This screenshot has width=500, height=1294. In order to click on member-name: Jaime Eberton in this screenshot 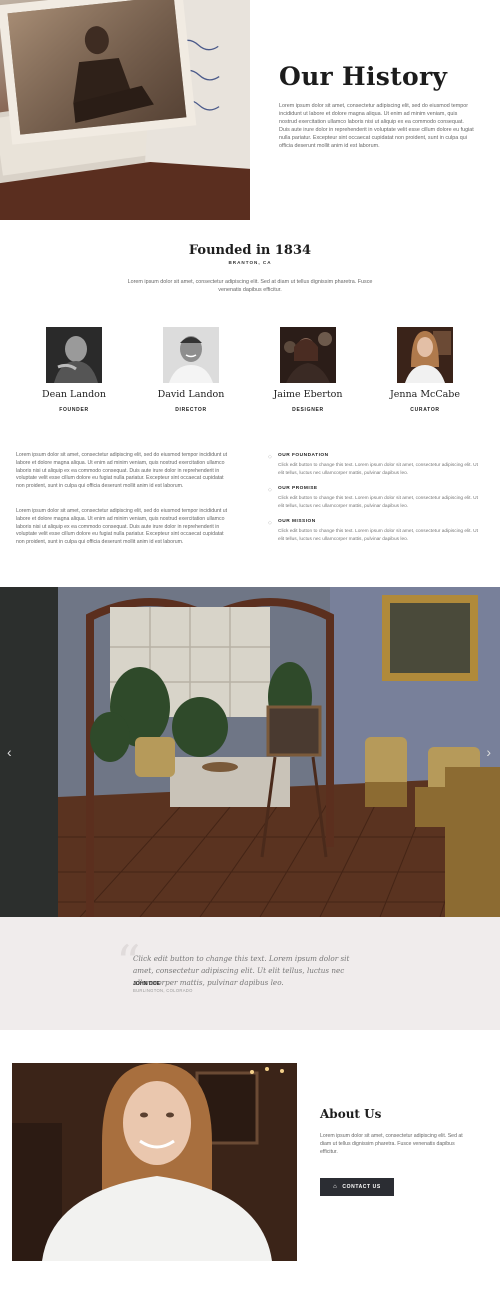, I will do `click(308, 394)`.